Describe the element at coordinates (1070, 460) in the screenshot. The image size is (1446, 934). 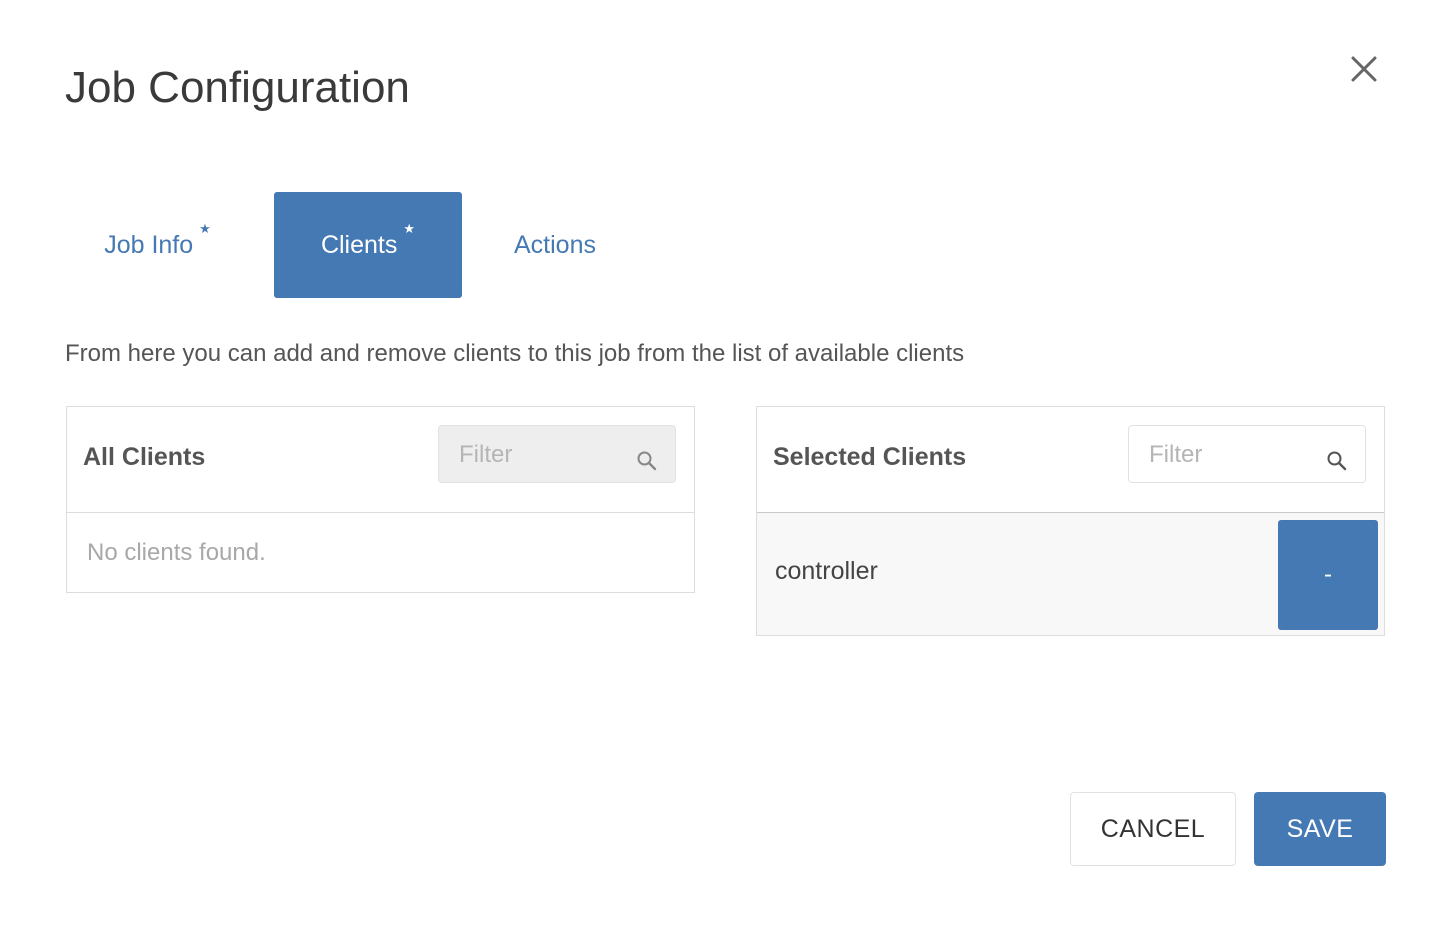
I see `selected-clients-header: Selected Clients` at that location.